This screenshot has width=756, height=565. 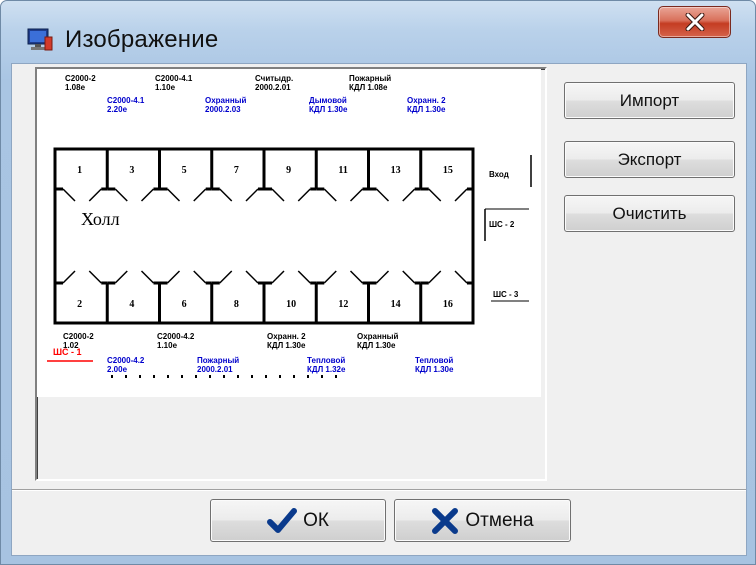 What do you see at coordinates (79, 304) in the screenshot?
I see `room-number-label: 2` at bounding box center [79, 304].